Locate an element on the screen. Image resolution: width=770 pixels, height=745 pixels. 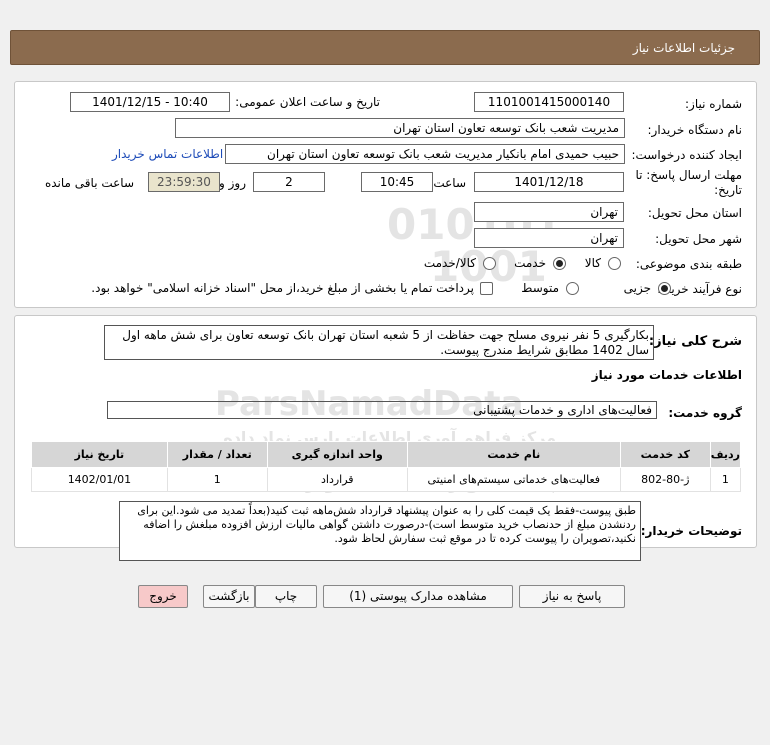
need-number-label: شماره نیاز: is located at coordinates (713, 104).